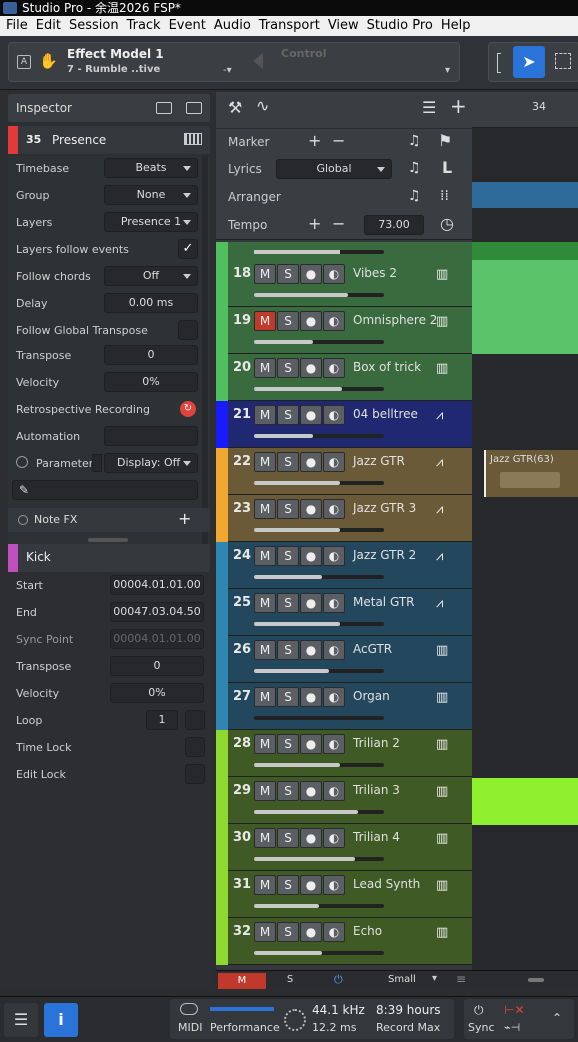 The width and height of the screenshot is (578, 1042). Describe the element at coordinates (157, 666) in the screenshot. I see `event-transpose-field: 0` at that location.